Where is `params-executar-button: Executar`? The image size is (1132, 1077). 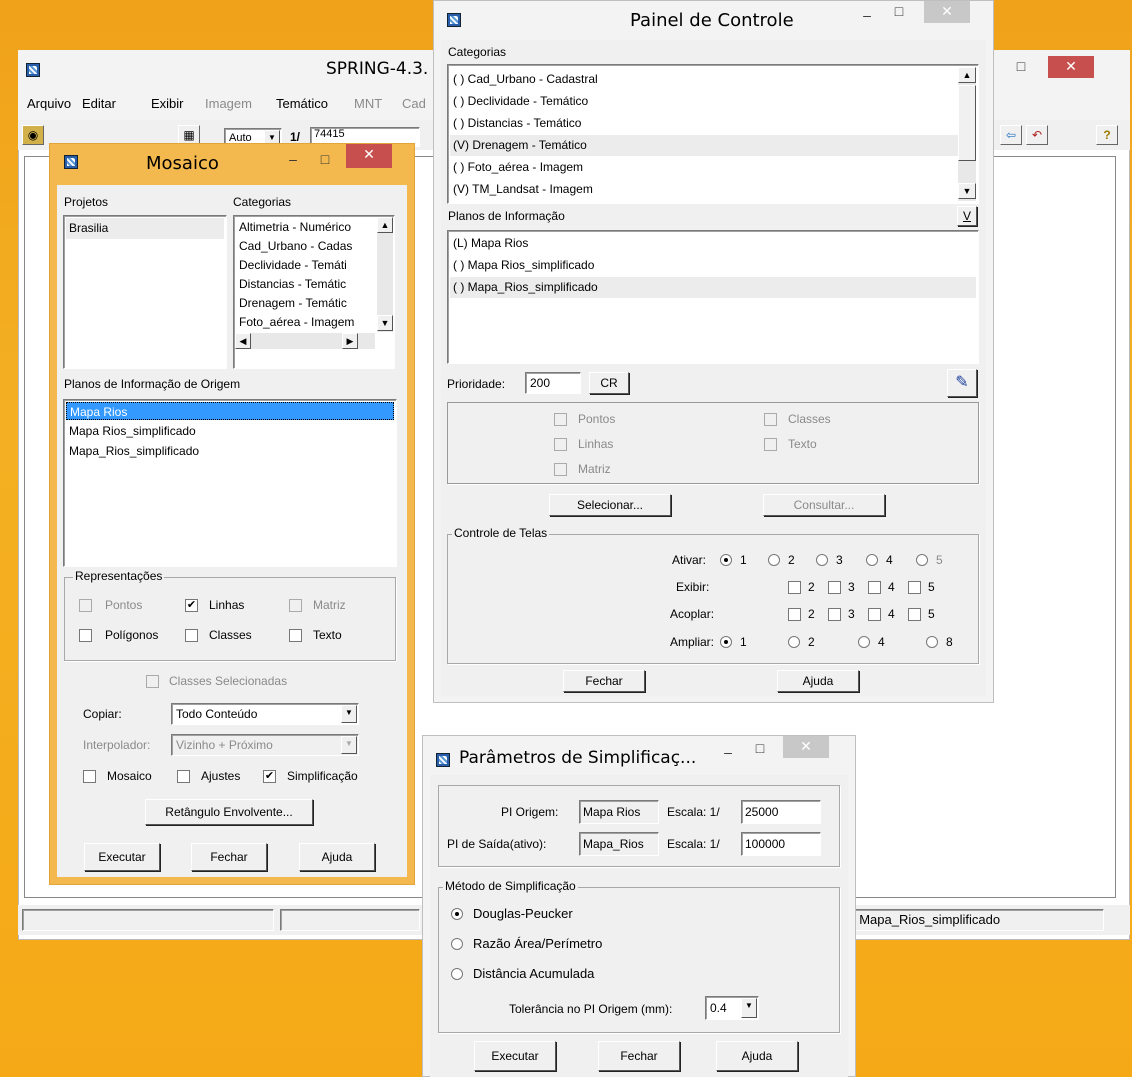 params-executar-button: Executar is located at coordinates (515, 1056).